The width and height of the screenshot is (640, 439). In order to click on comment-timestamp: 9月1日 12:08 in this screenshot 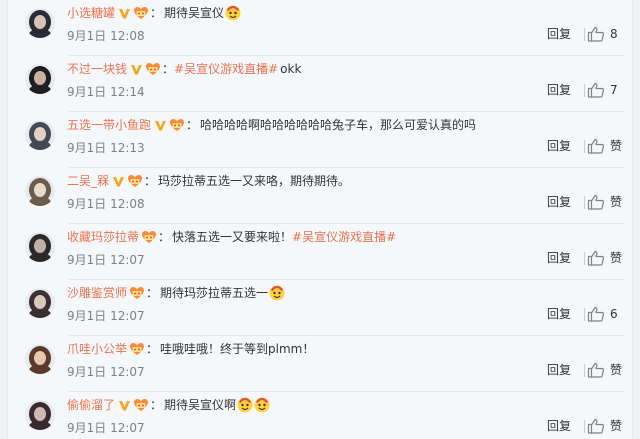, I will do `click(106, 36)`.